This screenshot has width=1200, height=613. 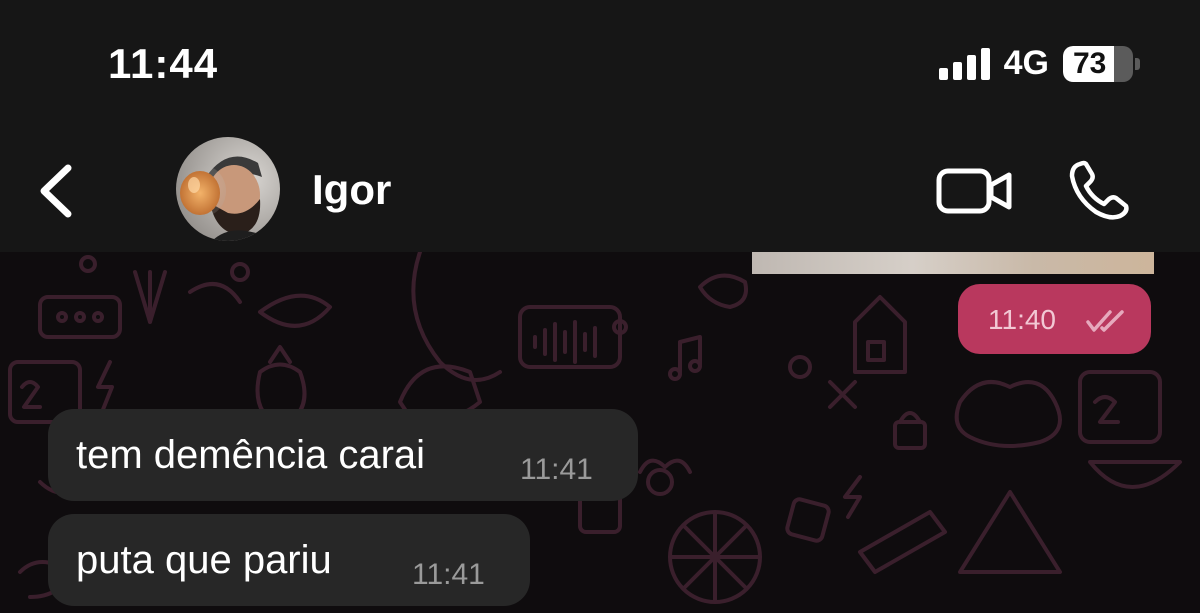 I want to click on outgoing-message-bubble: 11:40, so click(x=1054, y=319).